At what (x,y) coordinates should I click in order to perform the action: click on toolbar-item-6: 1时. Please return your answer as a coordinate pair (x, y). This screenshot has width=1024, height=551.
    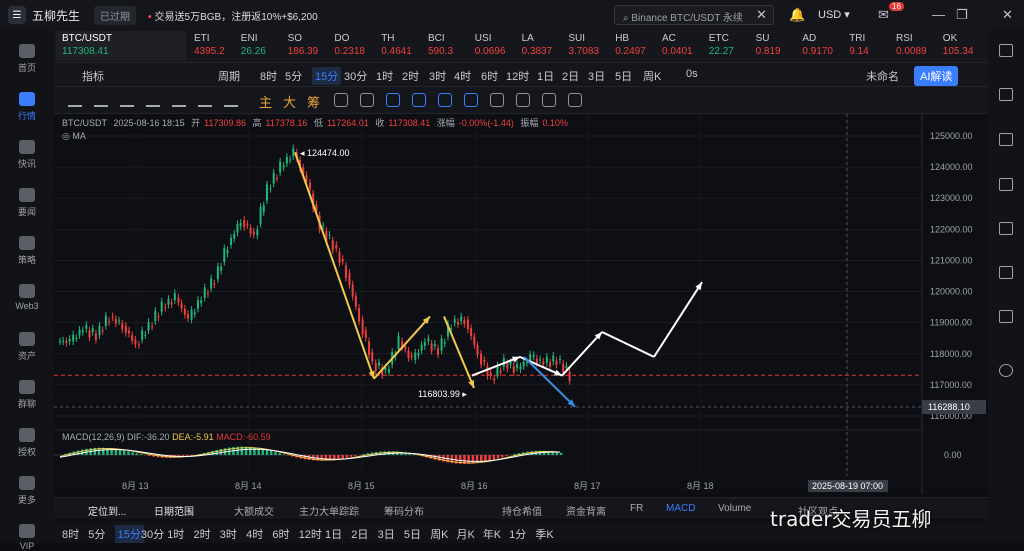
    Looking at the image, I should click on (384, 76).